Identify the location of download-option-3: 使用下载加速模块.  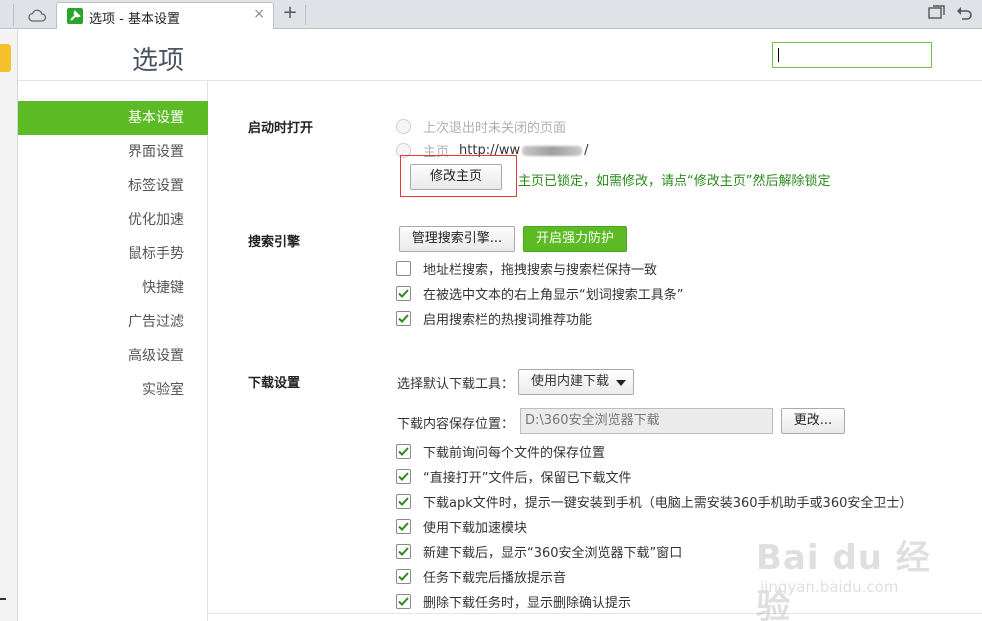
(461, 526).